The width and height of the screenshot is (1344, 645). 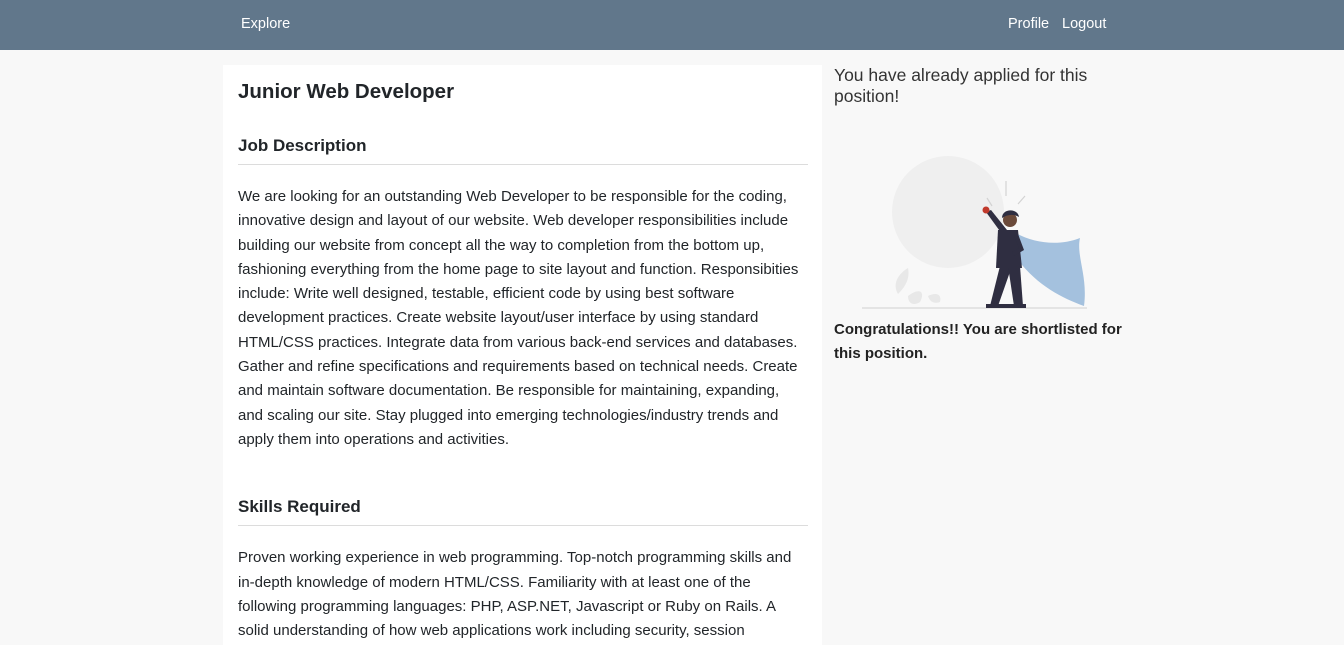 What do you see at coordinates (1049, 269) in the screenshot?
I see `cape` at bounding box center [1049, 269].